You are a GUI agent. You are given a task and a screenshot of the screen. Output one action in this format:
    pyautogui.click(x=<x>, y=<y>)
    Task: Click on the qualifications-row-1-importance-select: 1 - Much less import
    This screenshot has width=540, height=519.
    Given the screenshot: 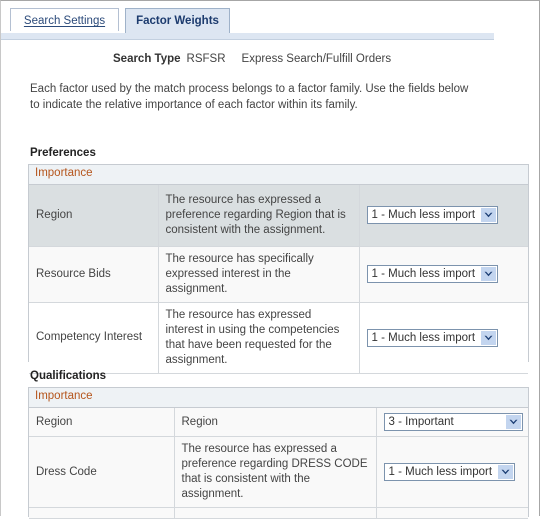 What is the action you would take?
    pyautogui.click(x=449, y=472)
    